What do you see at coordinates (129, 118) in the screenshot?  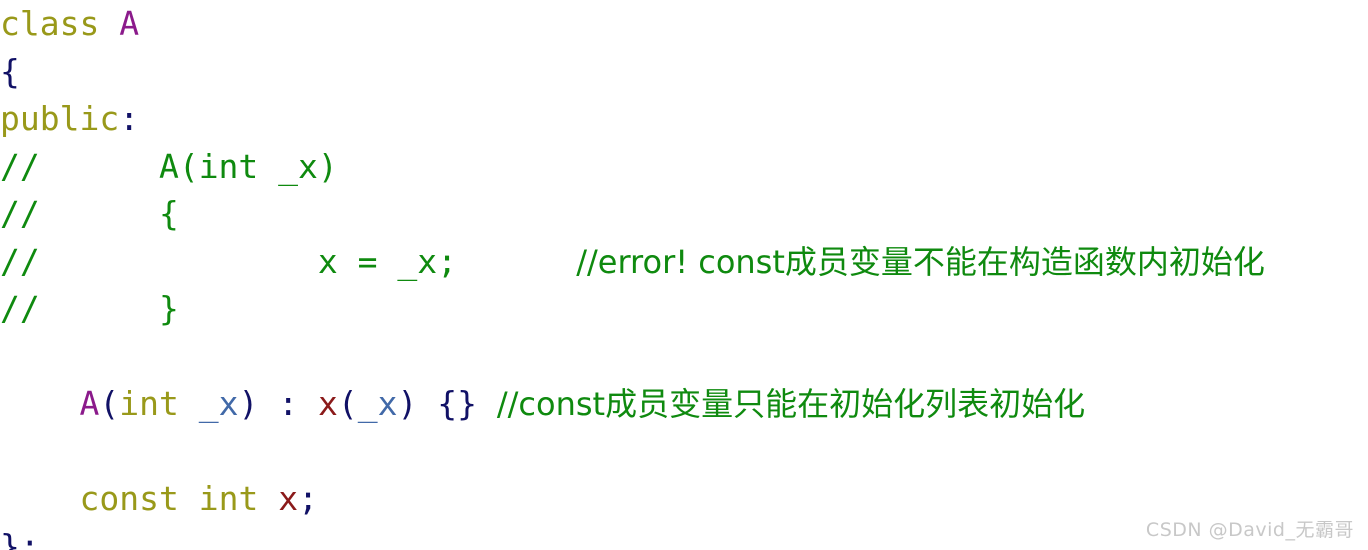 I see `colon-public: :` at bounding box center [129, 118].